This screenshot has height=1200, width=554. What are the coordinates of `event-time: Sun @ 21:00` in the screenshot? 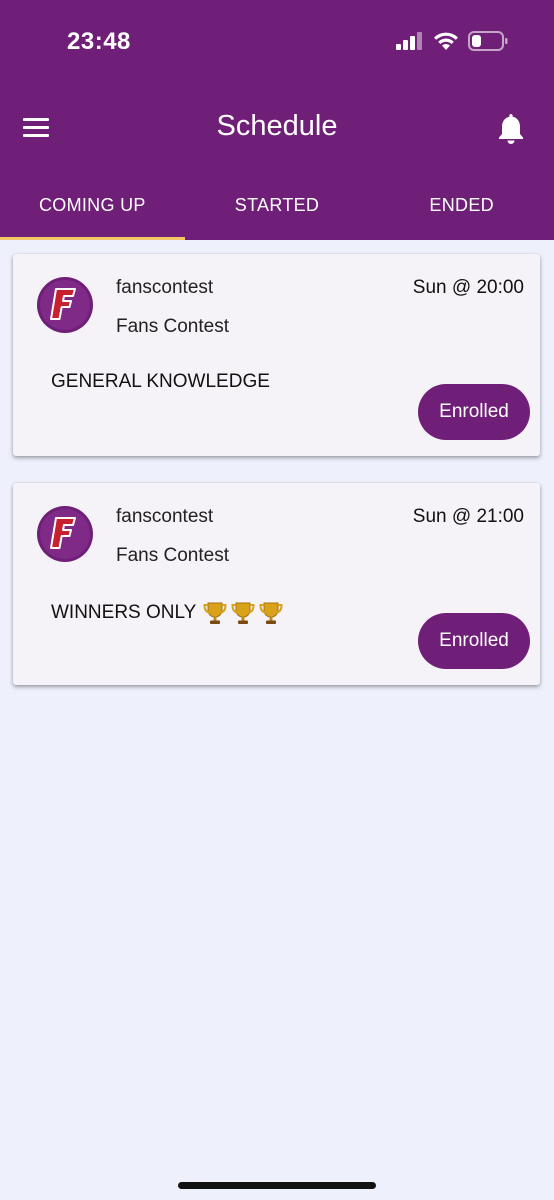 It's located at (468, 516).